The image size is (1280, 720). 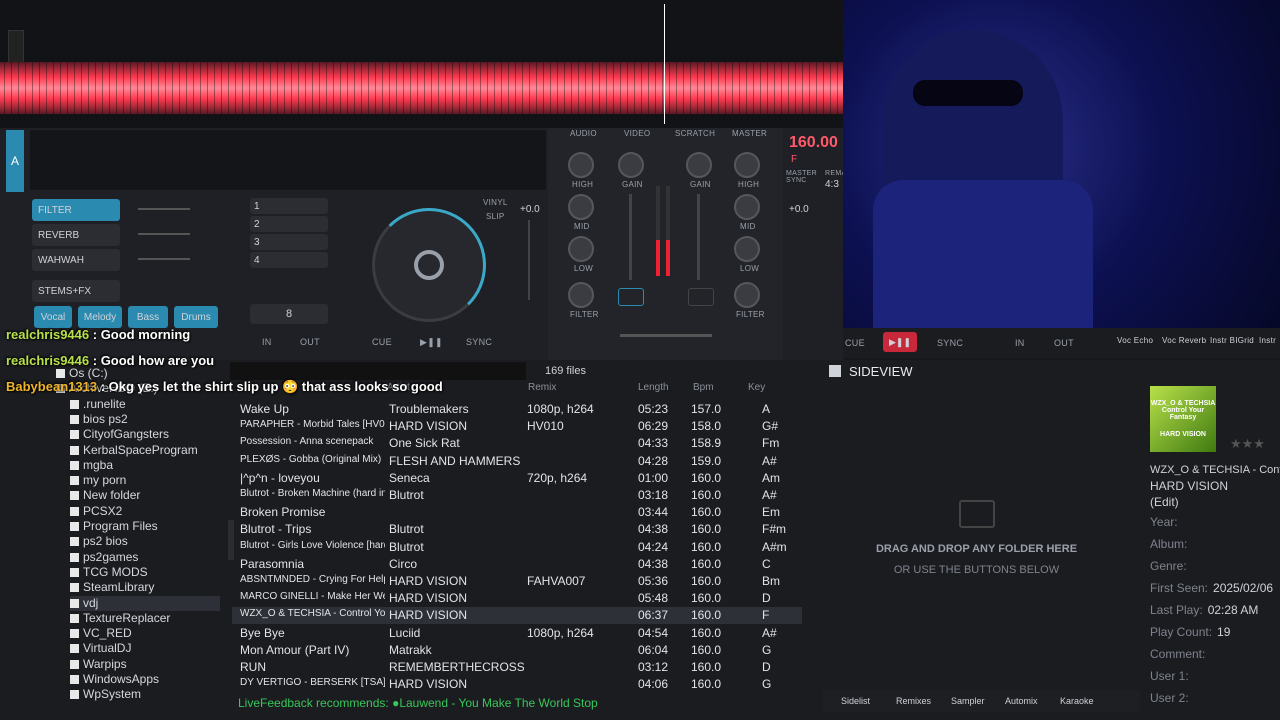 What do you see at coordinates (517, 512) in the screenshot?
I see `table-row: Broken Promise 03:44 160.0 Em` at bounding box center [517, 512].